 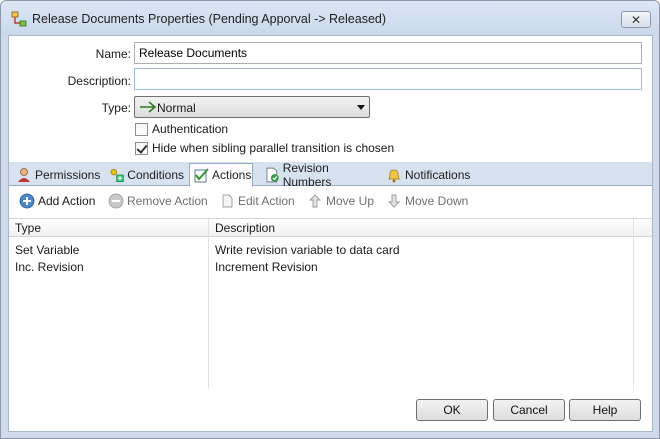 I want to click on close-button: ✕, so click(x=636, y=19).